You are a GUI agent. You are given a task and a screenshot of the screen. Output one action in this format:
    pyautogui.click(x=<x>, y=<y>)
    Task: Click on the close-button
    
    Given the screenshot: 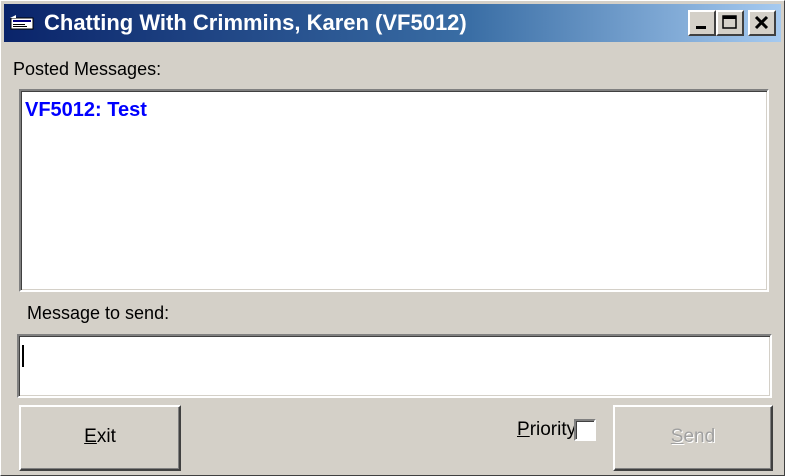 What is the action you would take?
    pyautogui.click(x=762, y=23)
    